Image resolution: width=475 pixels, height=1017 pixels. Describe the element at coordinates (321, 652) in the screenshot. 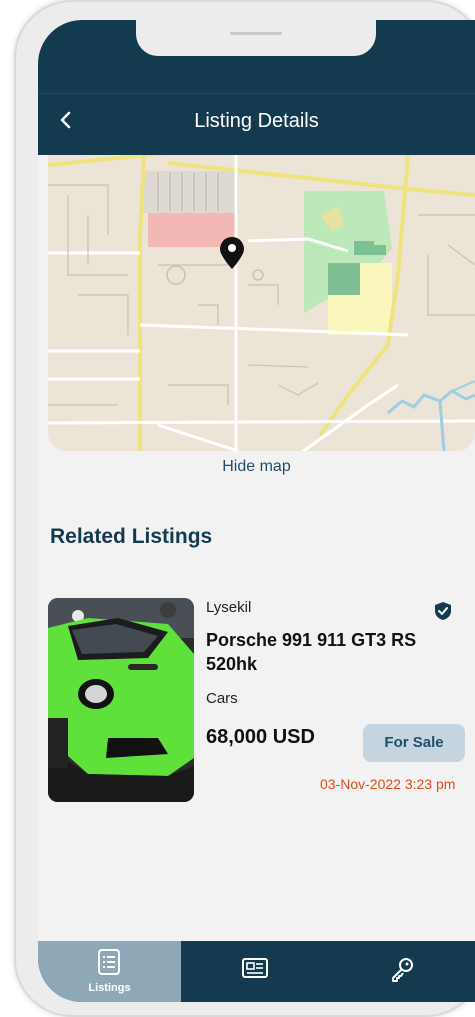

I see `listing-title: Porsche 991 911 GT3 RS 520hk` at that location.